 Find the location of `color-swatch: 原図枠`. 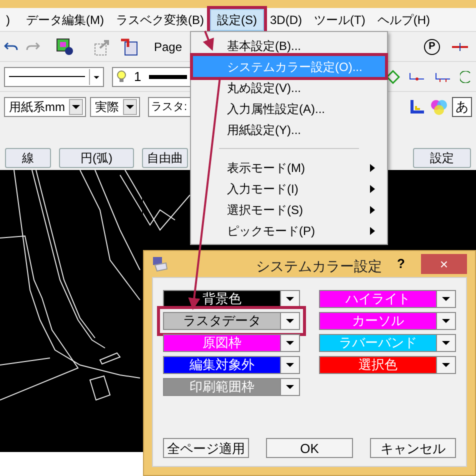

color-swatch: 原図枠 is located at coordinates (222, 343).